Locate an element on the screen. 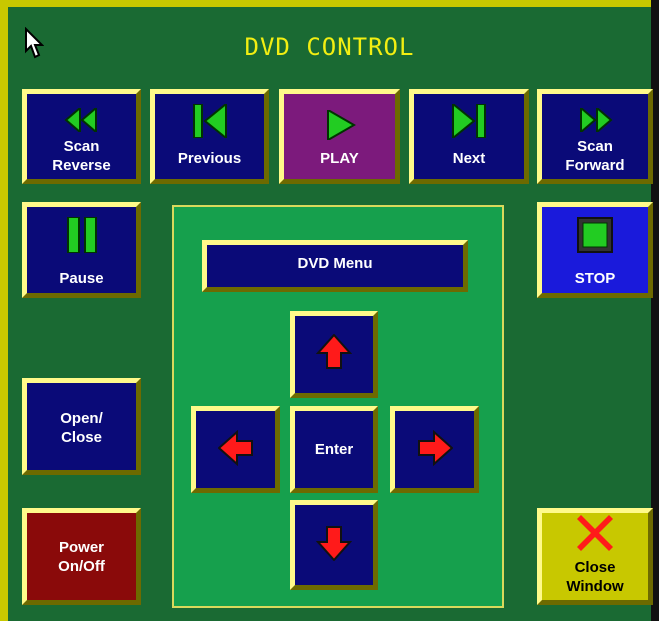 The height and width of the screenshot is (621, 659). play-label: PLAY is located at coordinates (339, 158).